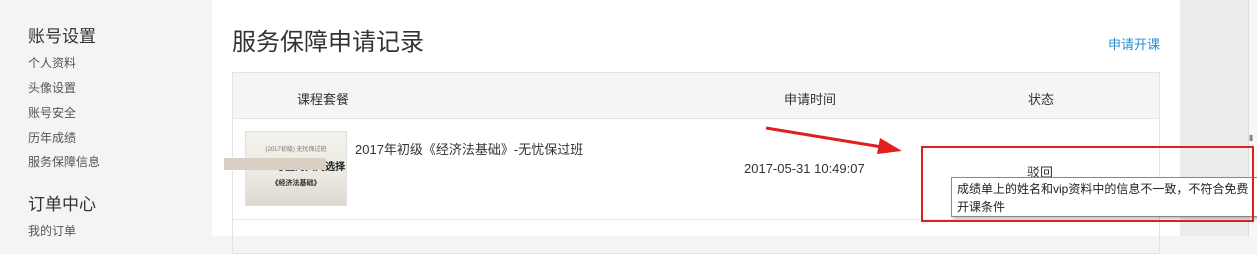  What do you see at coordinates (469, 148) in the screenshot?
I see `course-name-link: 2017年初级《经济法基础》-无忧保过班` at bounding box center [469, 148].